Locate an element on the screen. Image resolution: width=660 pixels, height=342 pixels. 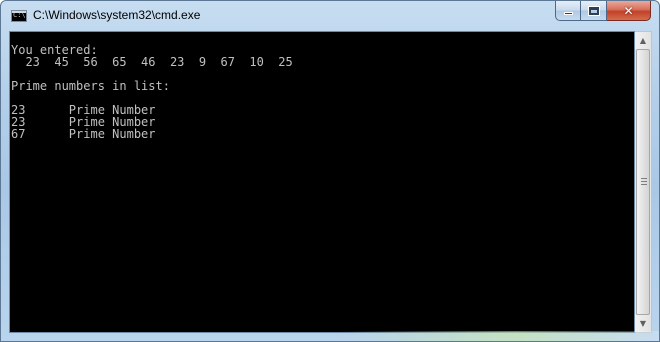
console-line-prime-result: 67 Prime Number is located at coordinates (83, 134).